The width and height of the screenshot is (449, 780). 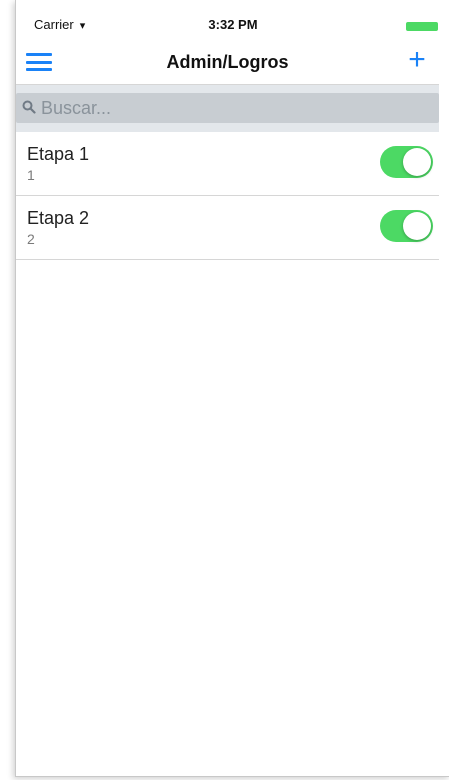 What do you see at coordinates (227, 164) in the screenshot?
I see `list-item: Etapa 1 1` at bounding box center [227, 164].